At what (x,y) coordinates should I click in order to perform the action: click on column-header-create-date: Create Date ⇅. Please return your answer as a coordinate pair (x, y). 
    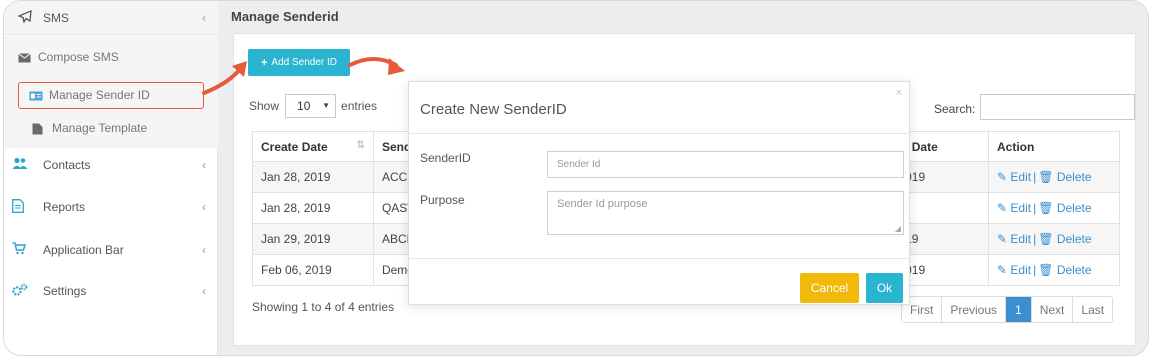
    Looking at the image, I should click on (313, 146).